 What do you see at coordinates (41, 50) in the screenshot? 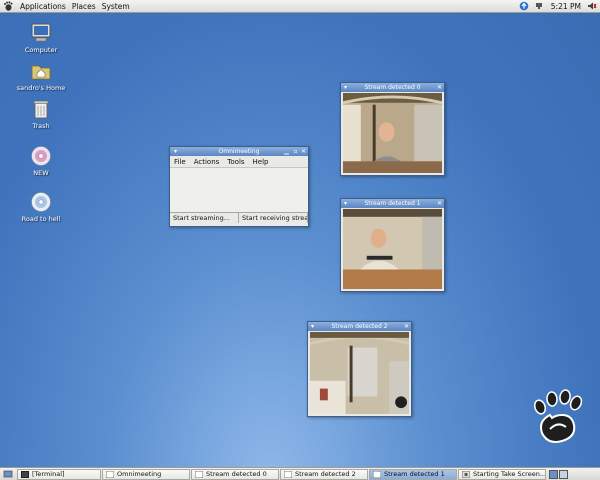
I see `desktop-icon-label: Computer` at bounding box center [41, 50].